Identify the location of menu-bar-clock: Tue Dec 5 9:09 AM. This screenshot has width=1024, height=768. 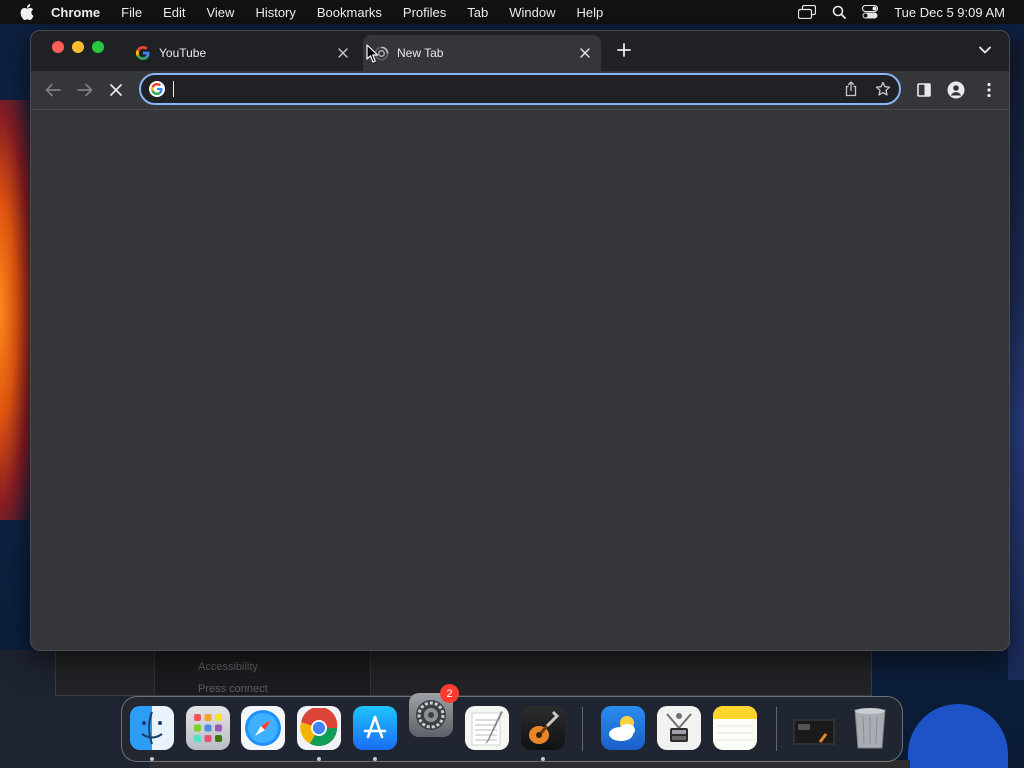
(949, 12).